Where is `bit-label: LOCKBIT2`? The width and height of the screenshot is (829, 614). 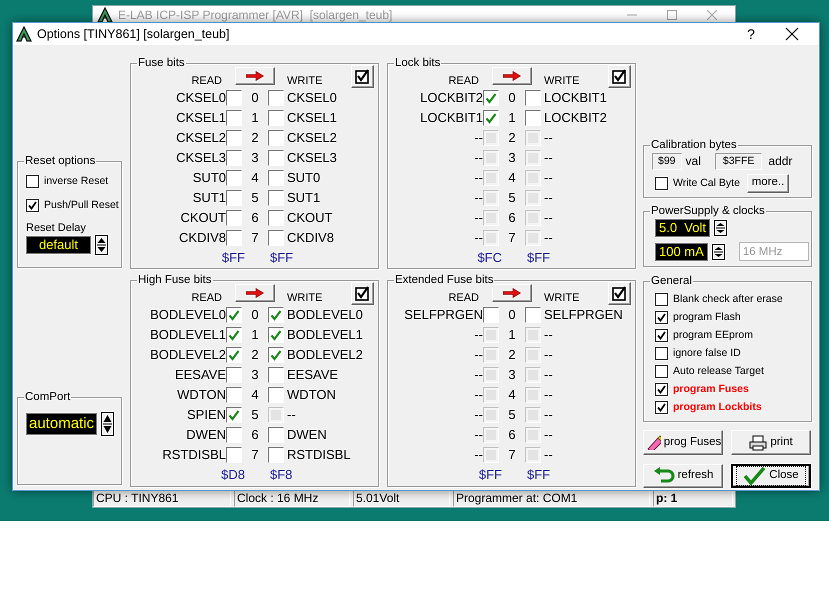
bit-label: LOCKBIT2 is located at coordinates (575, 118).